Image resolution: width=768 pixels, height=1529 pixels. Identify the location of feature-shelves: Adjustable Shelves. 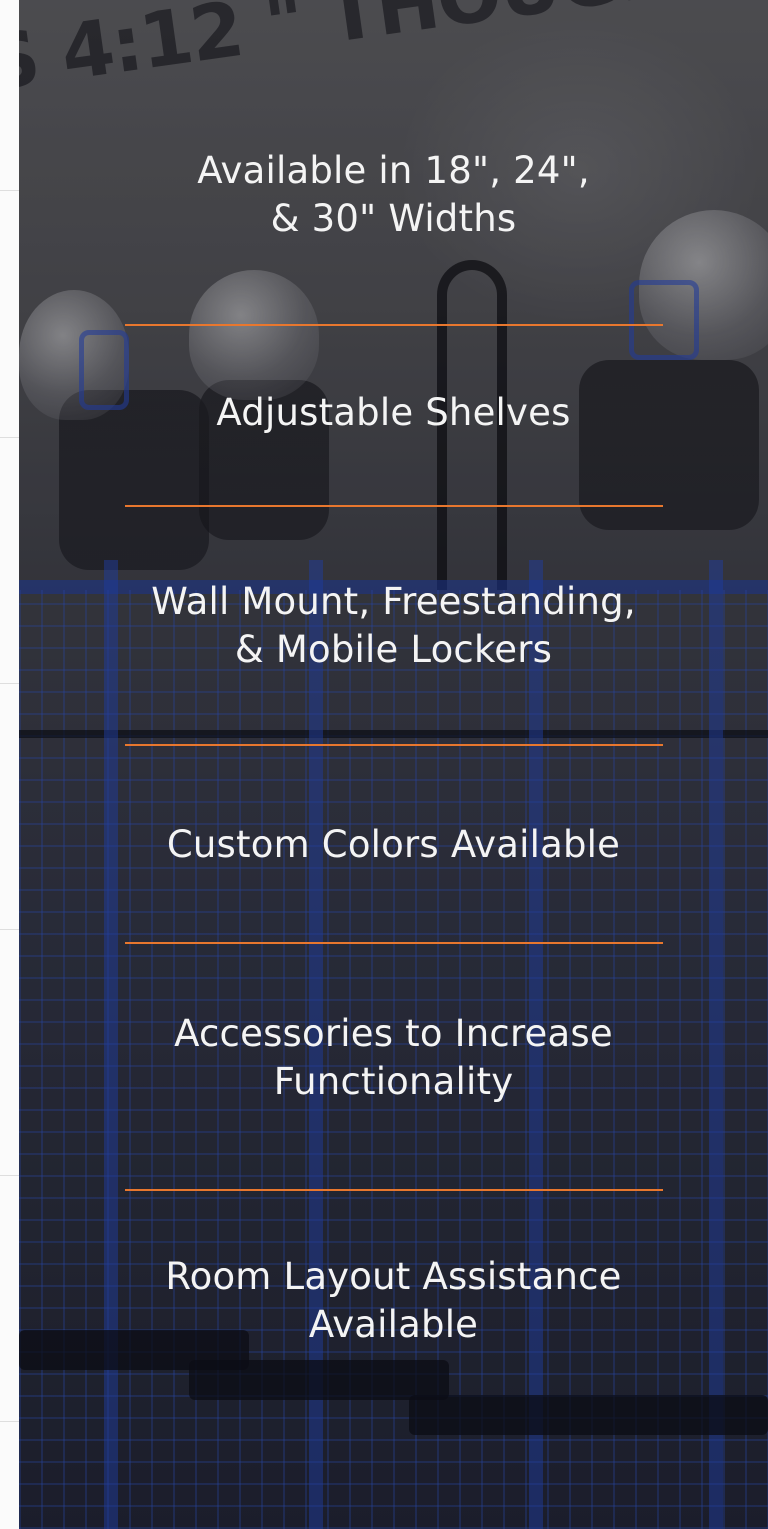
(393, 413).